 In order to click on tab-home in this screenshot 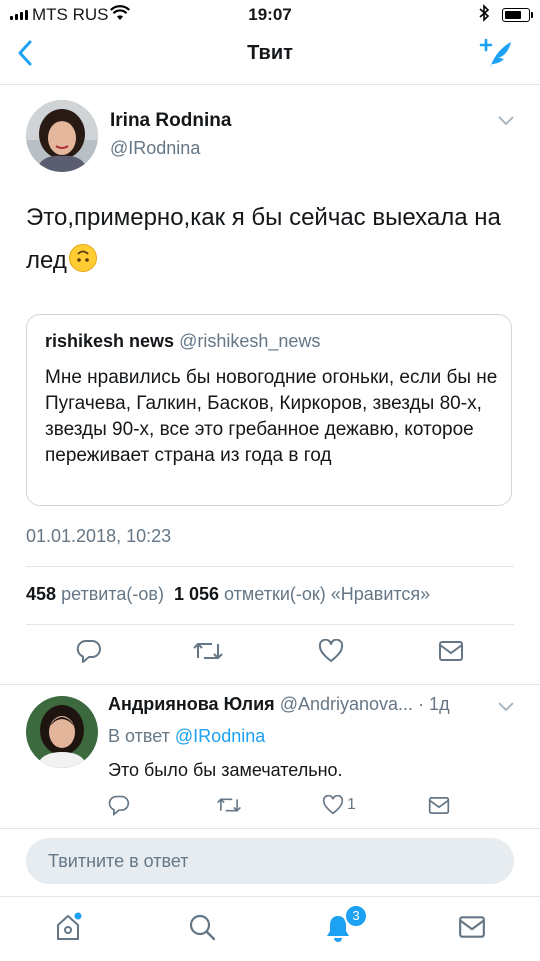, I will do `click(69, 929)`.